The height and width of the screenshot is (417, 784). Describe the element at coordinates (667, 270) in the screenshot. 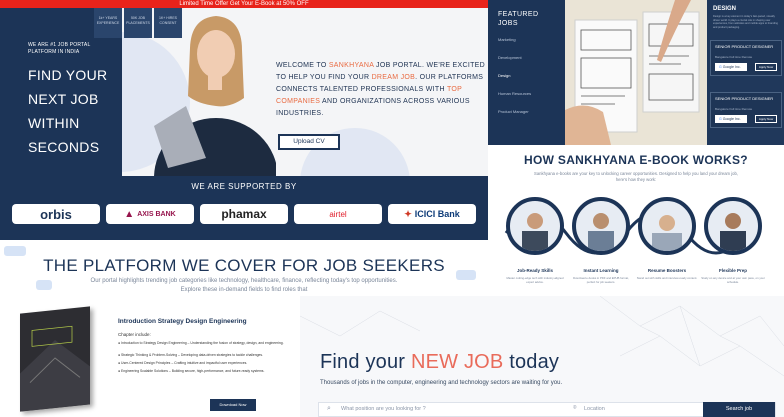

I see `step-title: Resume Boosters` at that location.